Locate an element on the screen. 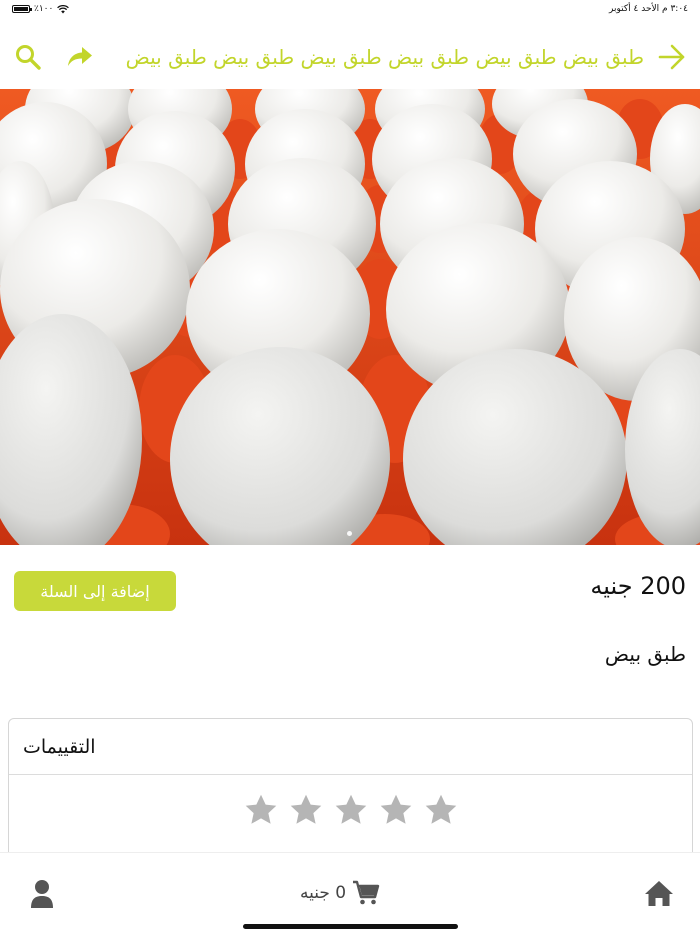 This screenshot has width=700, height=934. cart-tab: 0 جنيه is located at coordinates (340, 893).